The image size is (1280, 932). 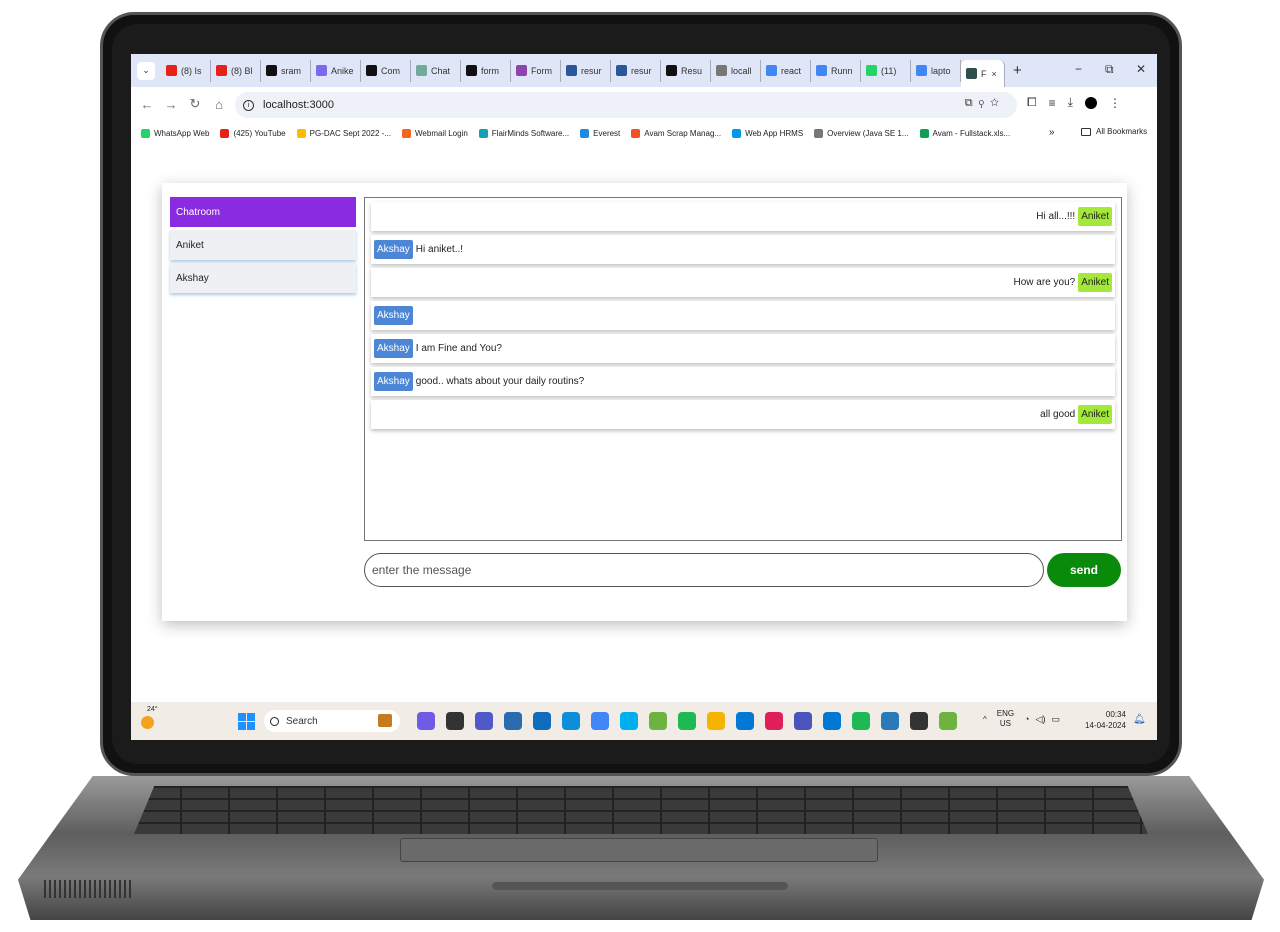 What do you see at coordinates (175, 133) in the screenshot?
I see `bookmark-item: WhatsApp Web` at bounding box center [175, 133].